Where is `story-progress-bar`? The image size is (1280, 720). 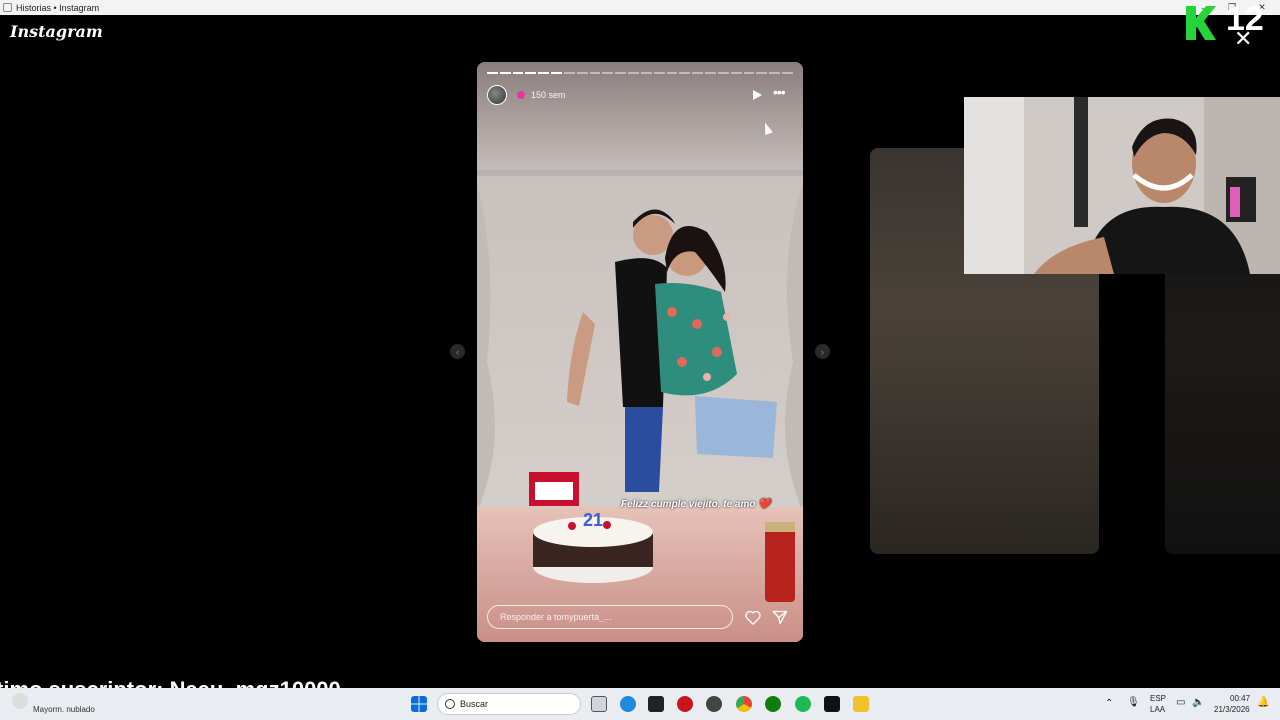
story-progress-bar is located at coordinates (640, 73).